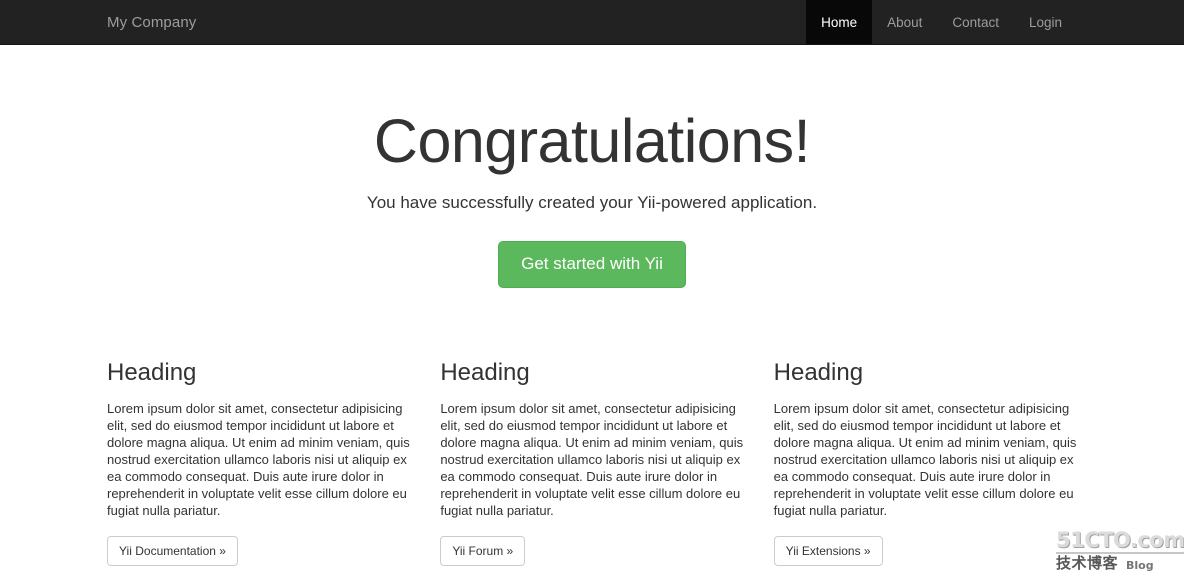 This screenshot has width=1184, height=575. What do you see at coordinates (828, 551) in the screenshot?
I see `yii-extensions-button: Yii Extensions »` at bounding box center [828, 551].